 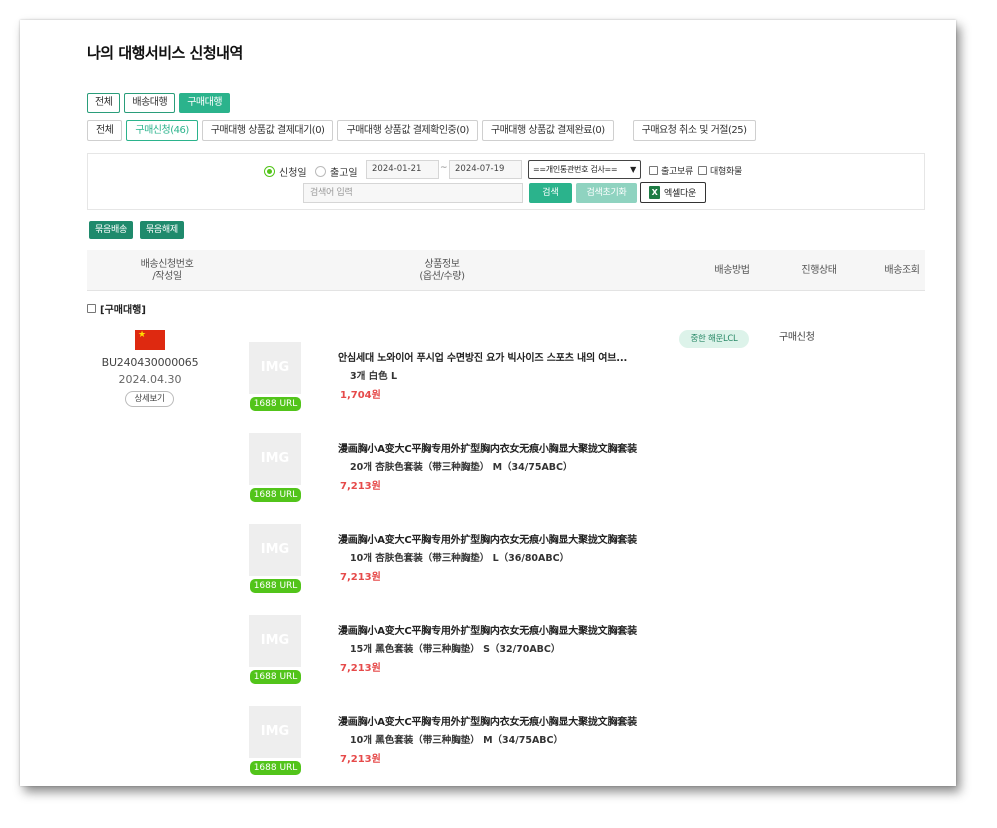 I want to click on status-tab-purchase-request: 구매신청(46), so click(x=162, y=130).